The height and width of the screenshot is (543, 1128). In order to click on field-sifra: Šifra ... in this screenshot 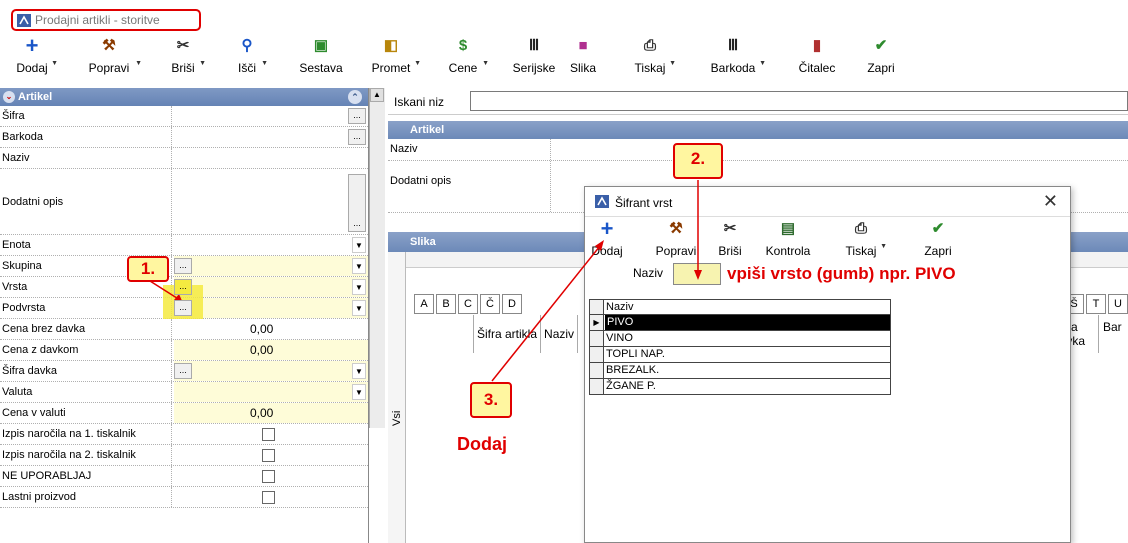, I will do `click(184, 116)`.